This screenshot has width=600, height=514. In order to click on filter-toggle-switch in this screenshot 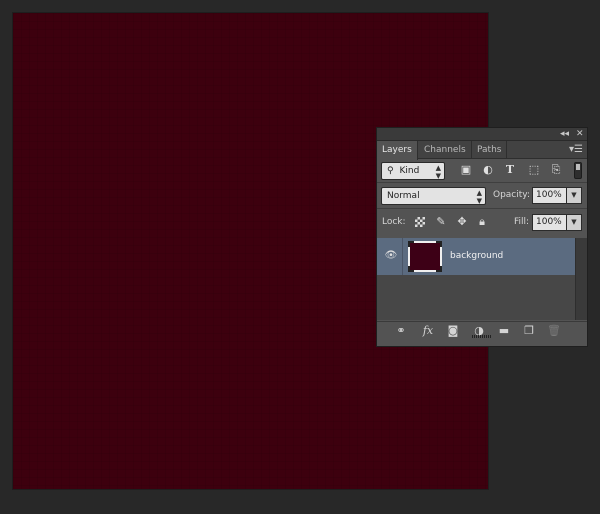, I will do `click(578, 170)`.